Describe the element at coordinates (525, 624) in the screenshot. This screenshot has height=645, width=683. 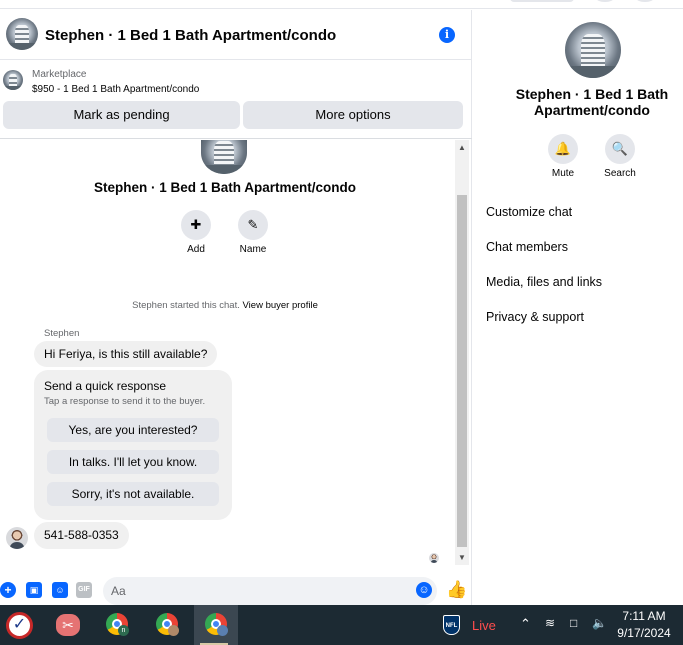
I see `chevron-up-icon: ⌃` at that location.